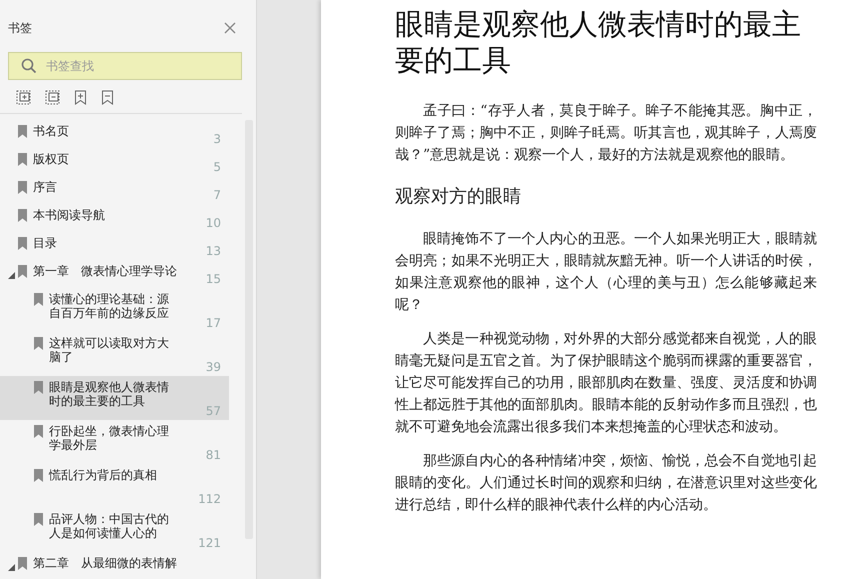 The image size is (851, 579). Describe the element at coordinates (598, 42) in the screenshot. I see `page-title: 眼睛是观察他人微表情时的最主要的工具` at that location.